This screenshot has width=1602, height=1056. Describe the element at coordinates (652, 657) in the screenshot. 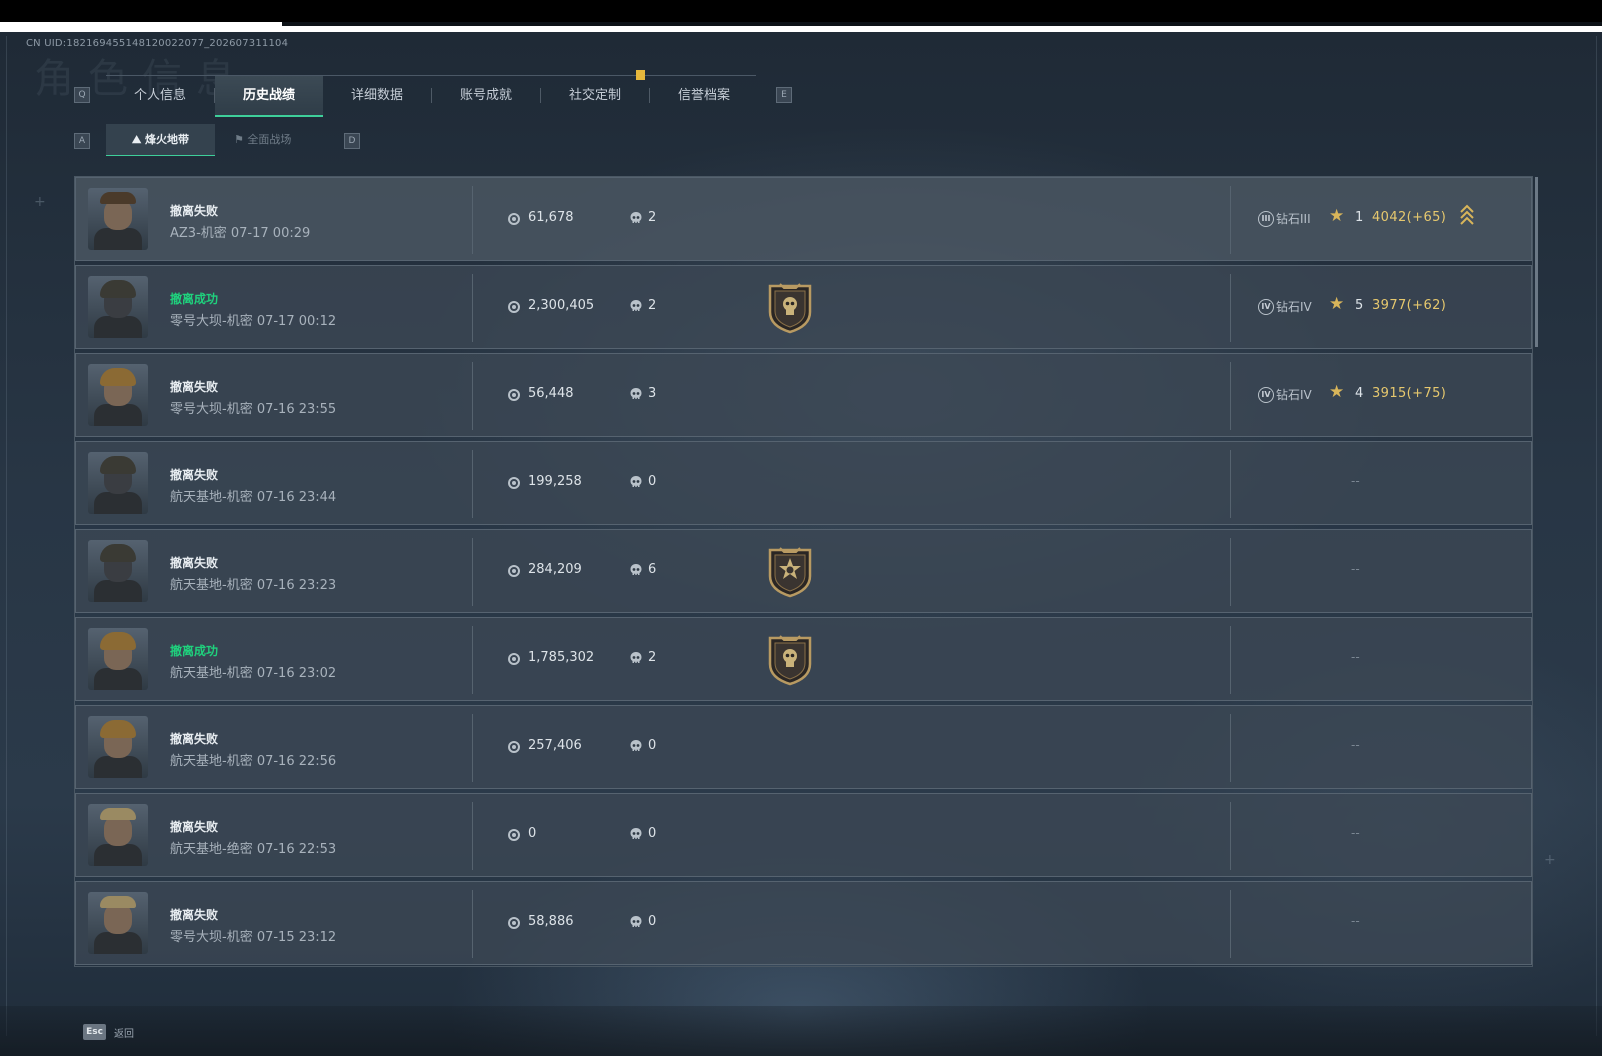

I see `kill-count: 2` at that location.